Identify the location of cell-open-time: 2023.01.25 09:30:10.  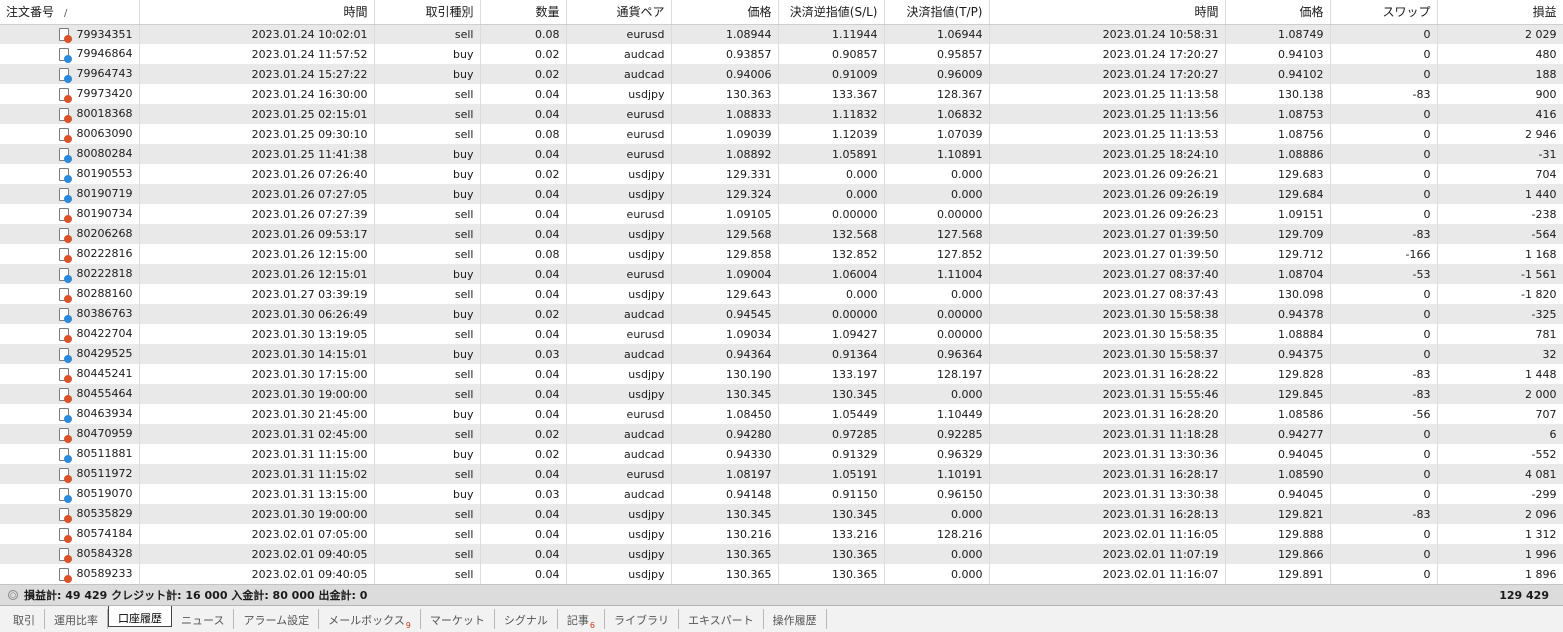
(257, 134).